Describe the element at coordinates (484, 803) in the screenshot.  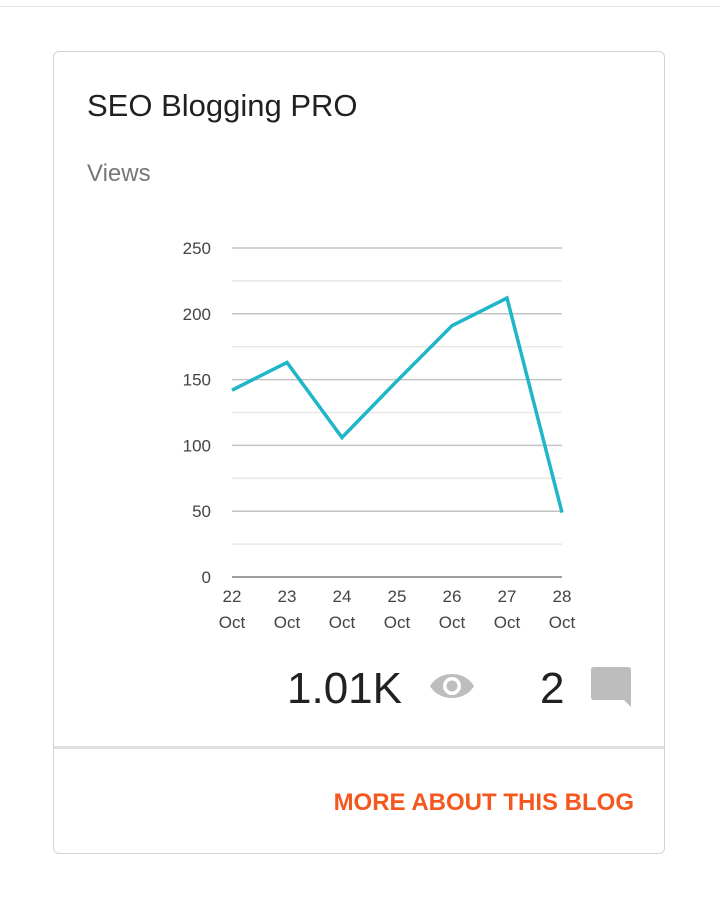
I see `more-about-blog-link: MORE ABOUT THIS BLOG` at that location.